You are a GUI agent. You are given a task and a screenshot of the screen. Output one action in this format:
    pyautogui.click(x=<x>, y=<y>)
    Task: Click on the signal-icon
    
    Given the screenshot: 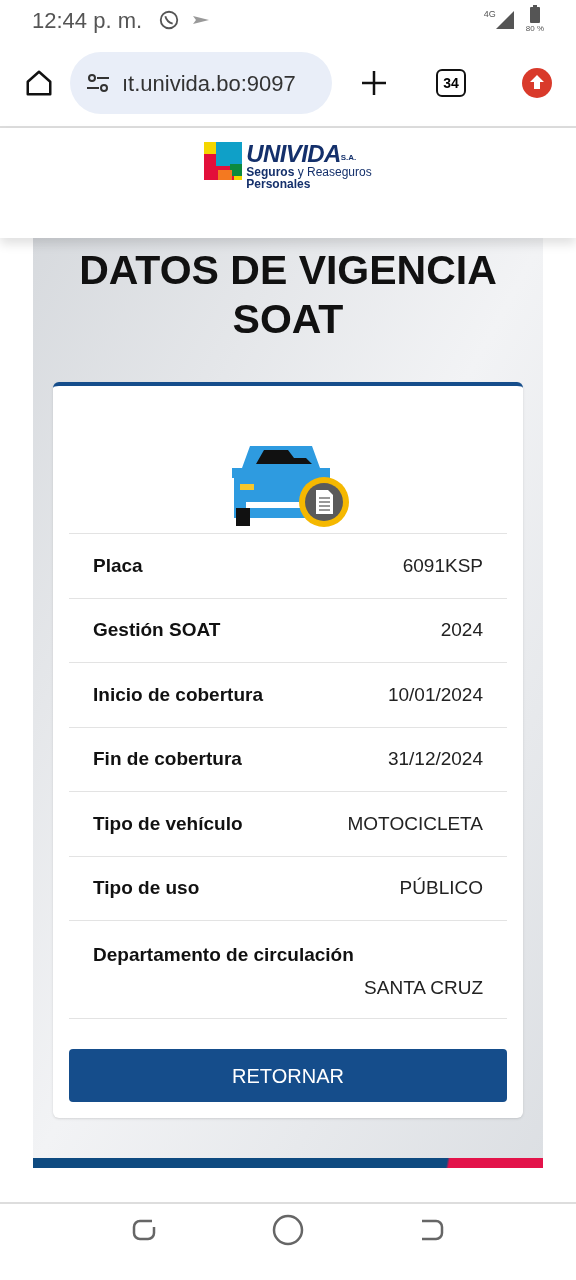 What is the action you would take?
    pyautogui.click(x=504, y=20)
    